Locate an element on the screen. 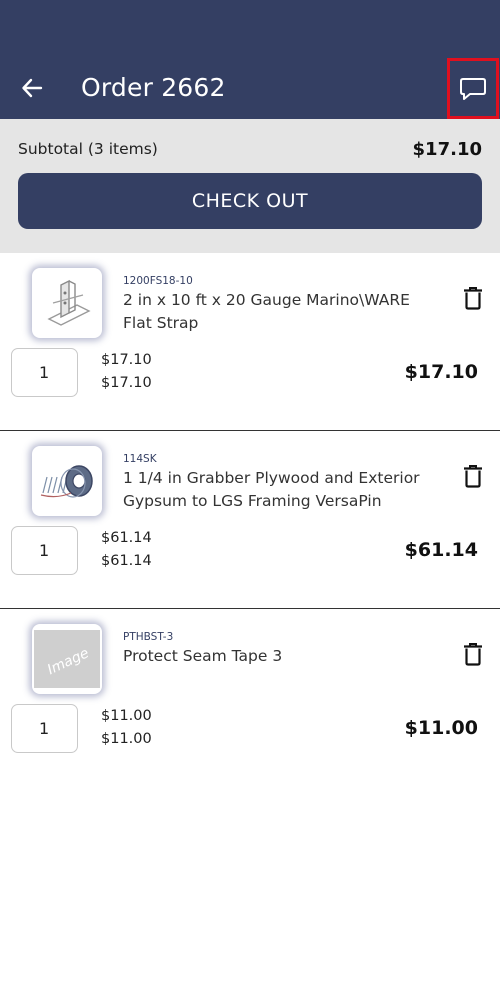 The image size is (500, 1000). arrow-left-icon is located at coordinates (32, 88).